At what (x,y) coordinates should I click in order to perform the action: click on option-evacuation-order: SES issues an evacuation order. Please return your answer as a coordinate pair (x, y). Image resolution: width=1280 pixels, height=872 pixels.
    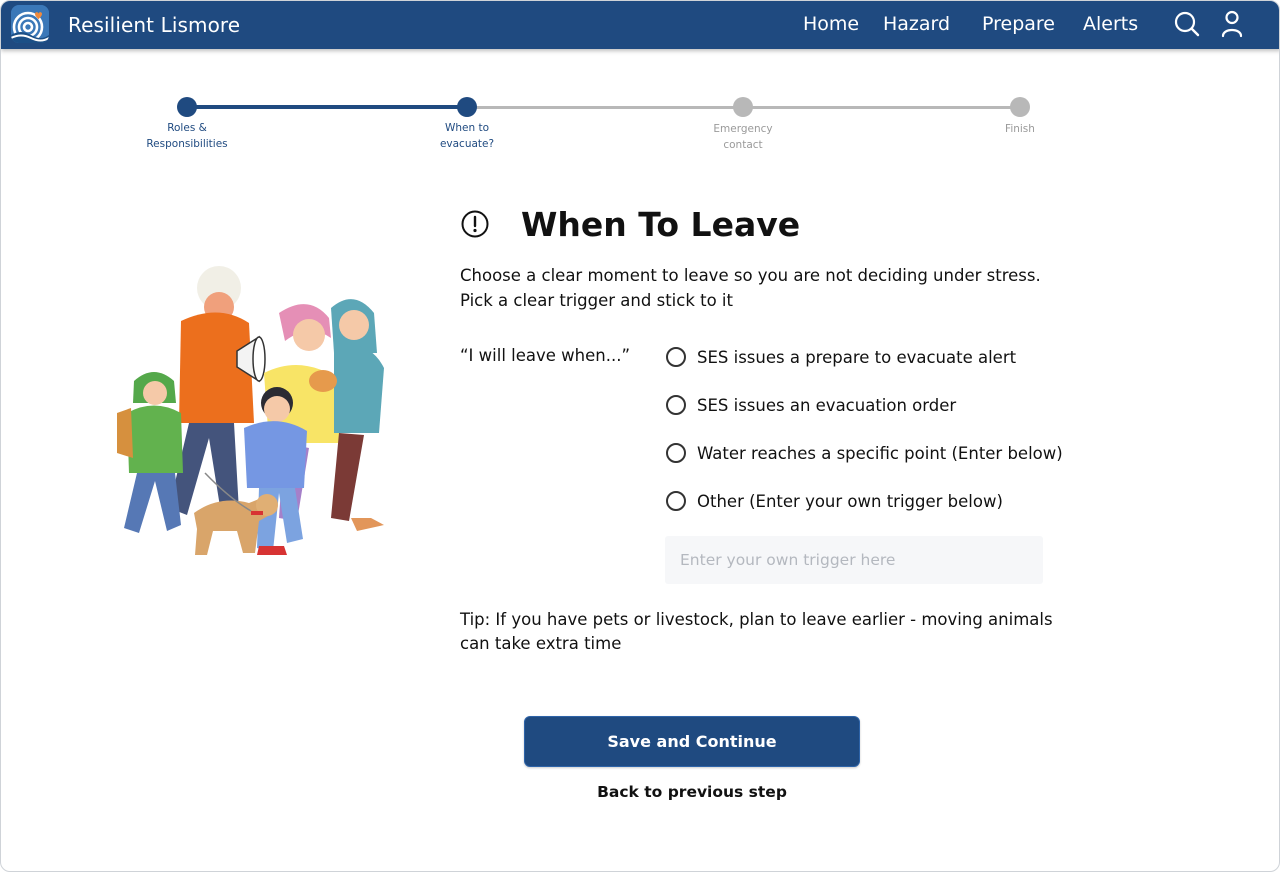
    Looking at the image, I should click on (811, 405).